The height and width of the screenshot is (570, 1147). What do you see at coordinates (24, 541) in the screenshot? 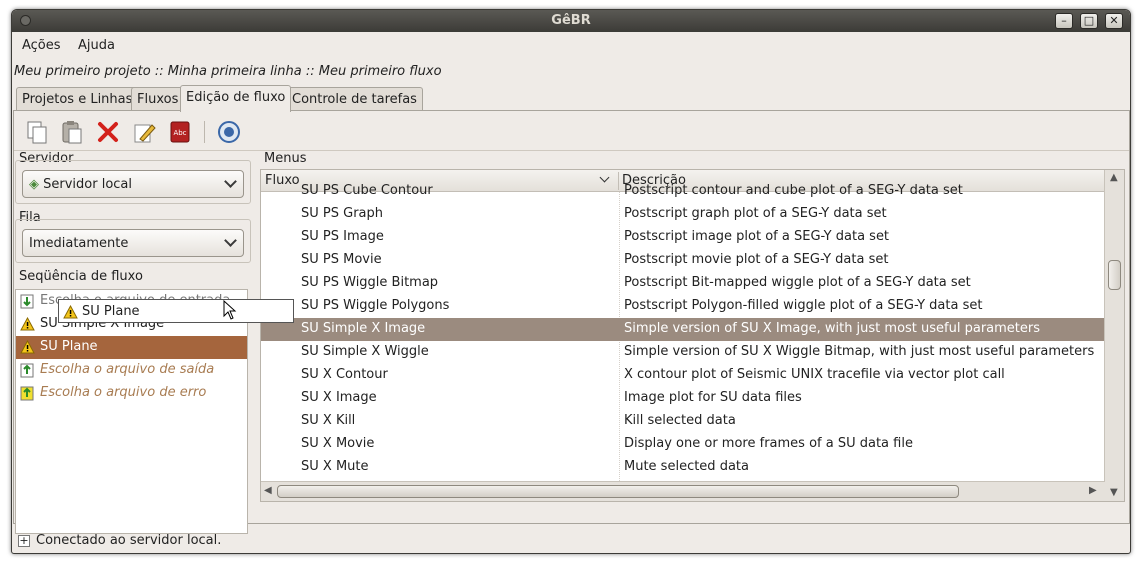
I see `expand-icon: +` at bounding box center [24, 541].